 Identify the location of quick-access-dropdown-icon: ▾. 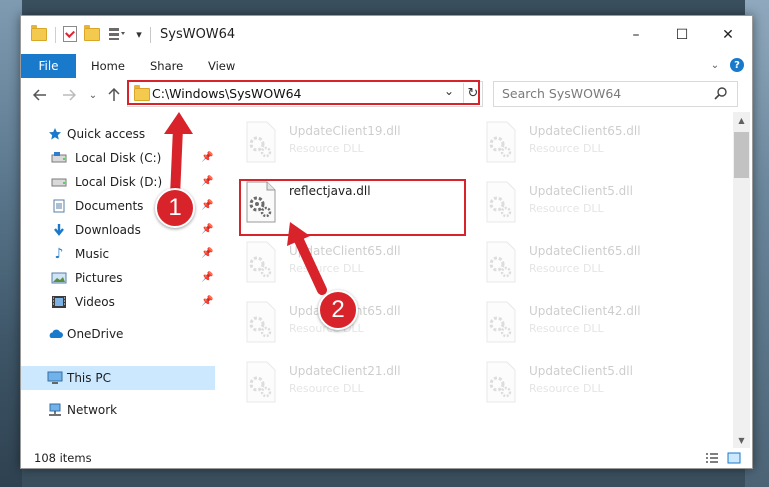
(139, 34).